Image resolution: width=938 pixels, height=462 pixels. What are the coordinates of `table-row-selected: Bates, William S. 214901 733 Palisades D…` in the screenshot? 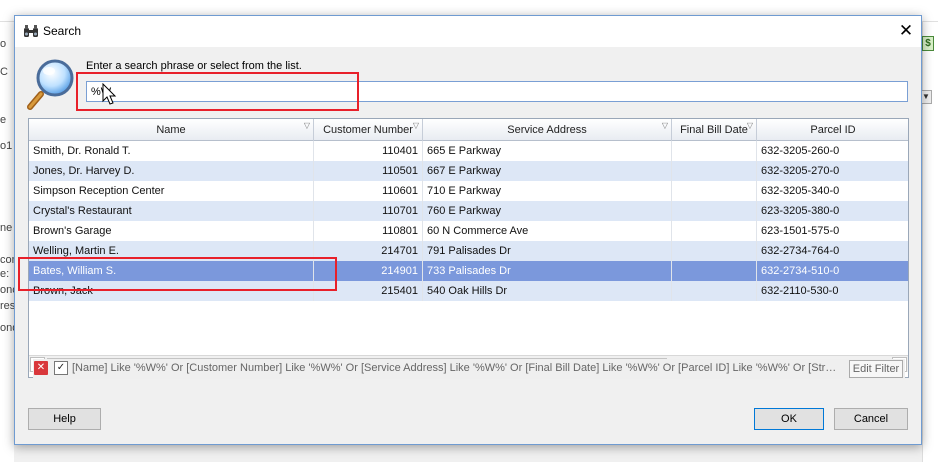 It's located at (468, 271).